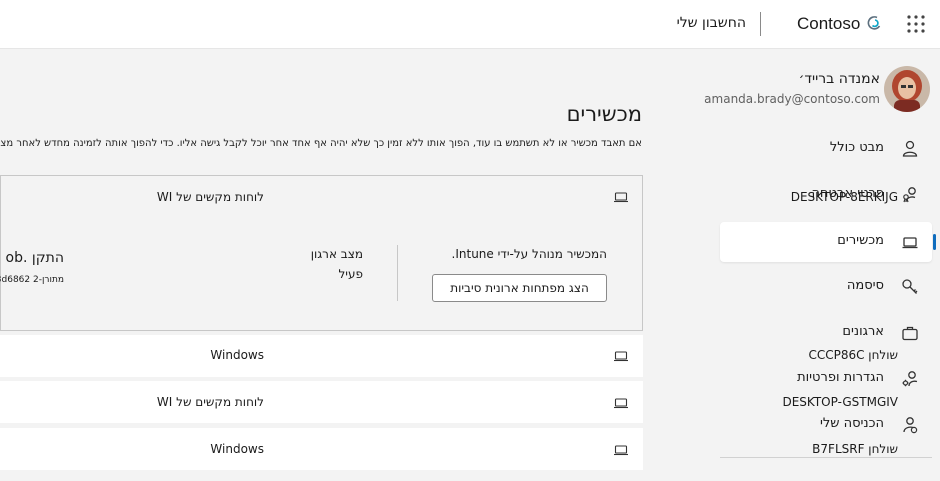 The image size is (940, 481). I want to click on app-launcher-icon, so click(916, 24).